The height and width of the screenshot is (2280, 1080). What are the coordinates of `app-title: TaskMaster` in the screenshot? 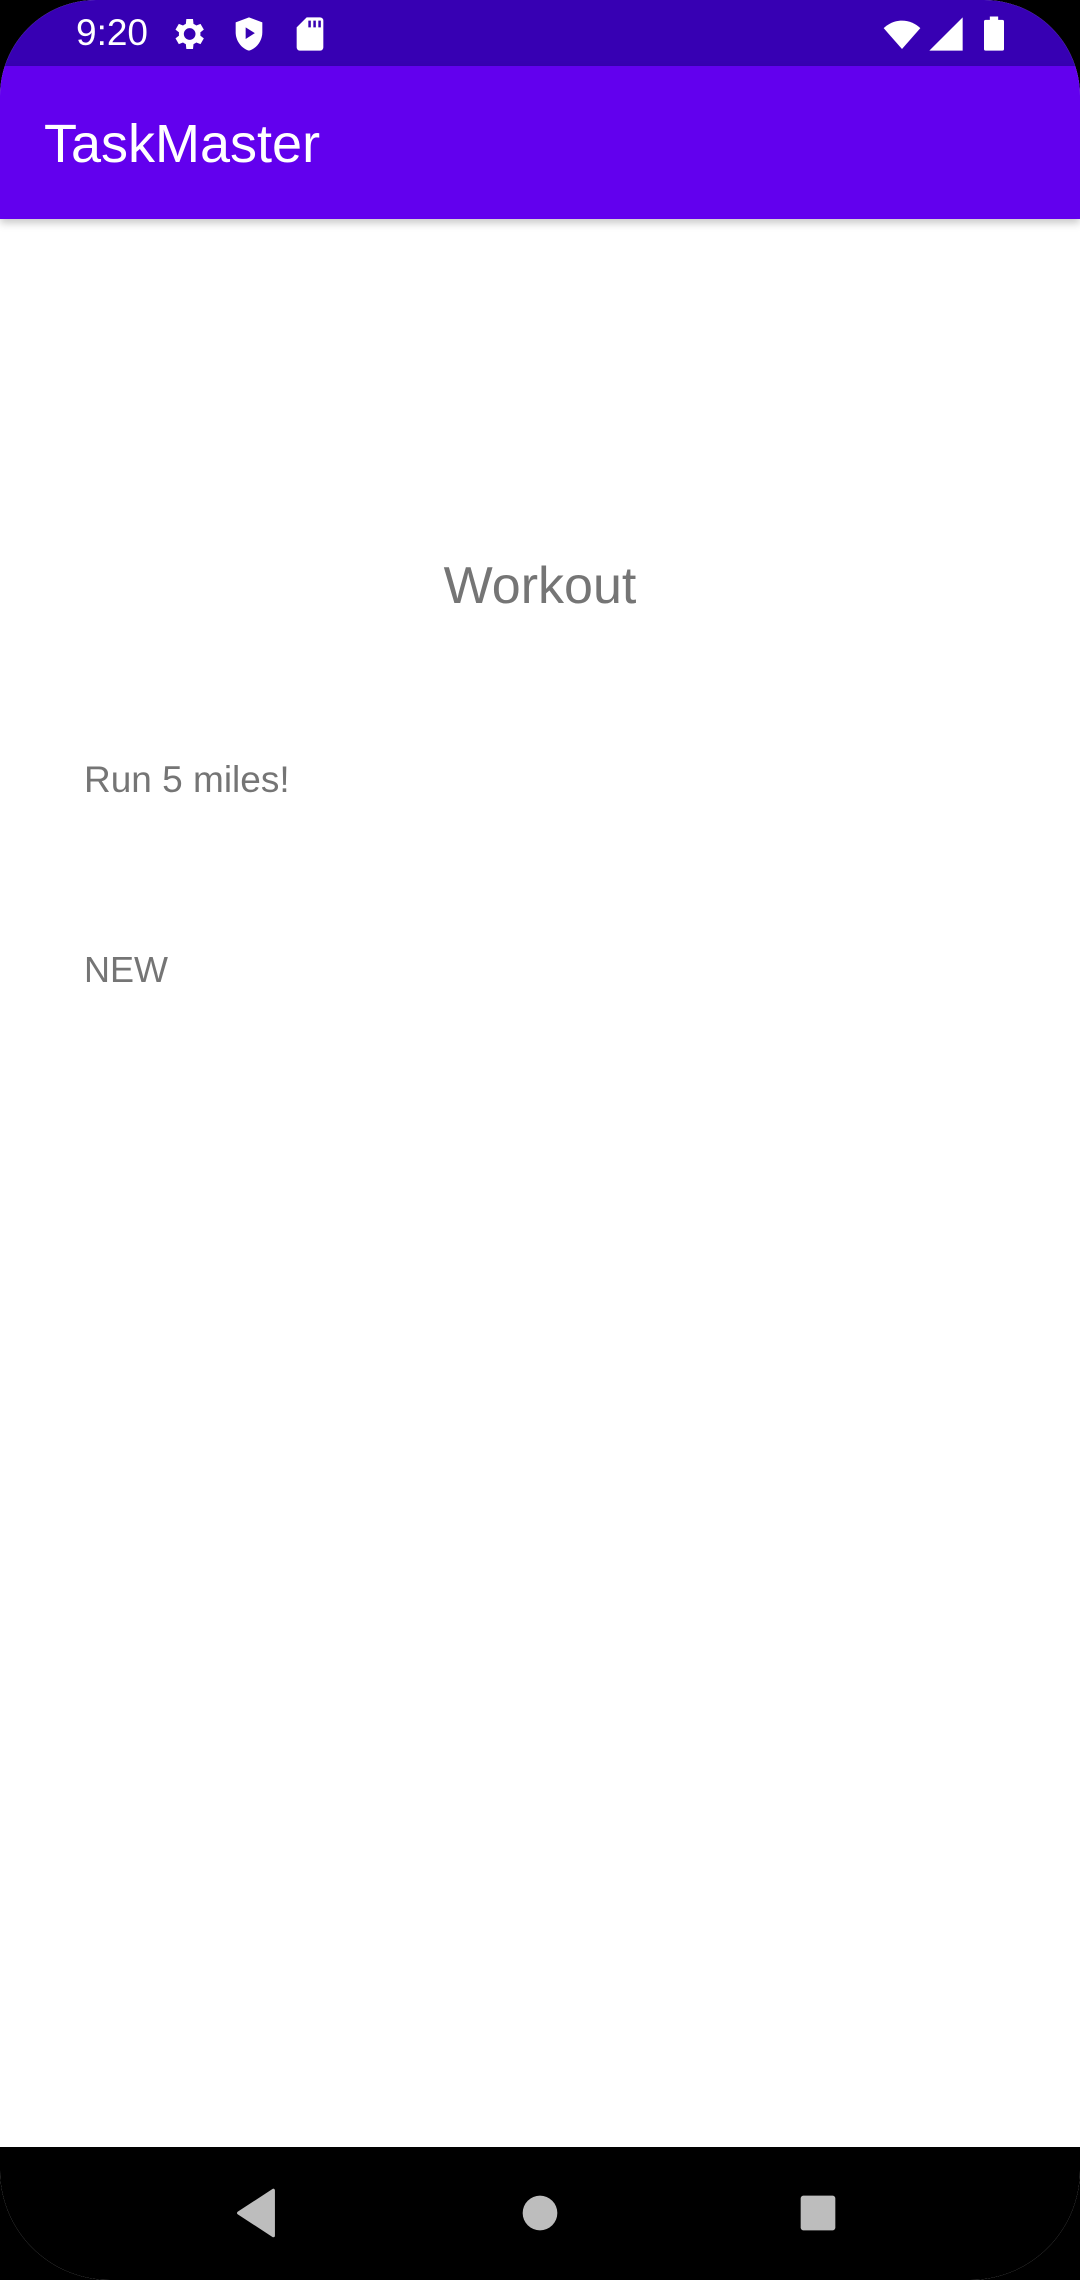 It's located at (182, 144).